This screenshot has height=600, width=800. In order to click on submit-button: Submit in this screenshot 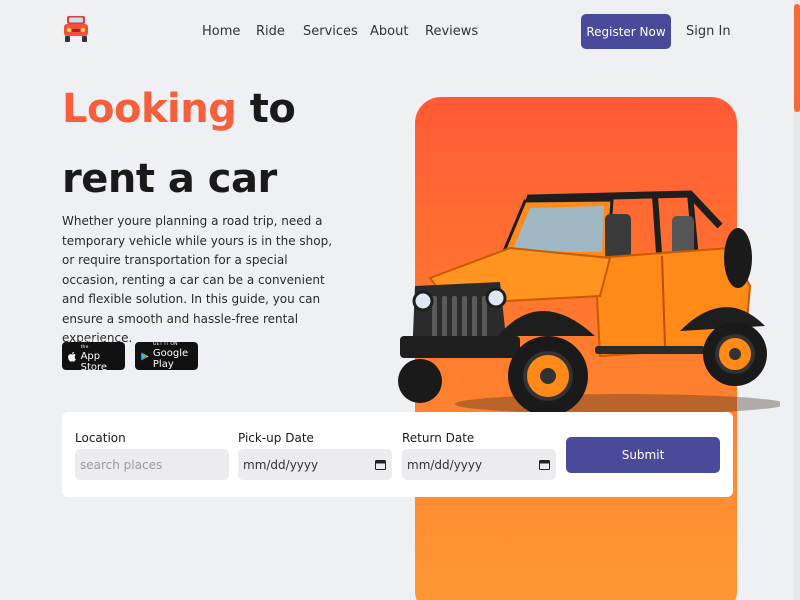, I will do `click(643, 455)`.